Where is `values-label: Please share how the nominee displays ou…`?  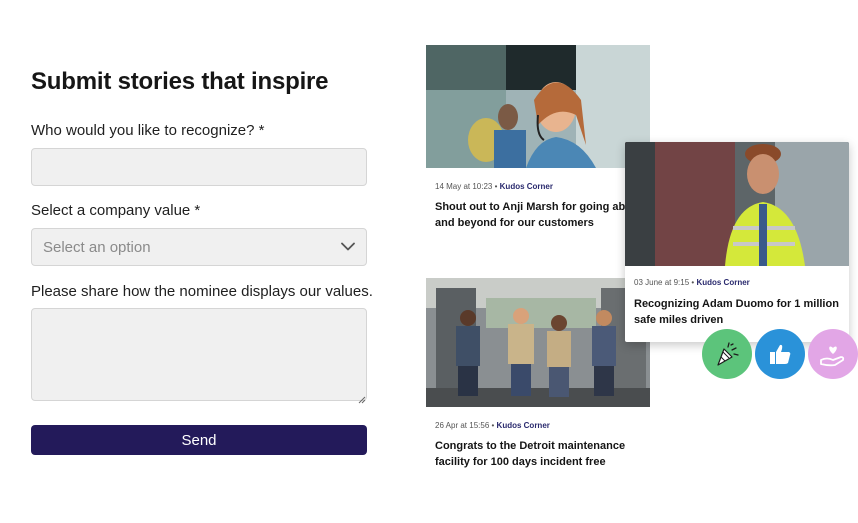 values-label: Please share how the nominee displays ou… is located at coordinates (202, 291).